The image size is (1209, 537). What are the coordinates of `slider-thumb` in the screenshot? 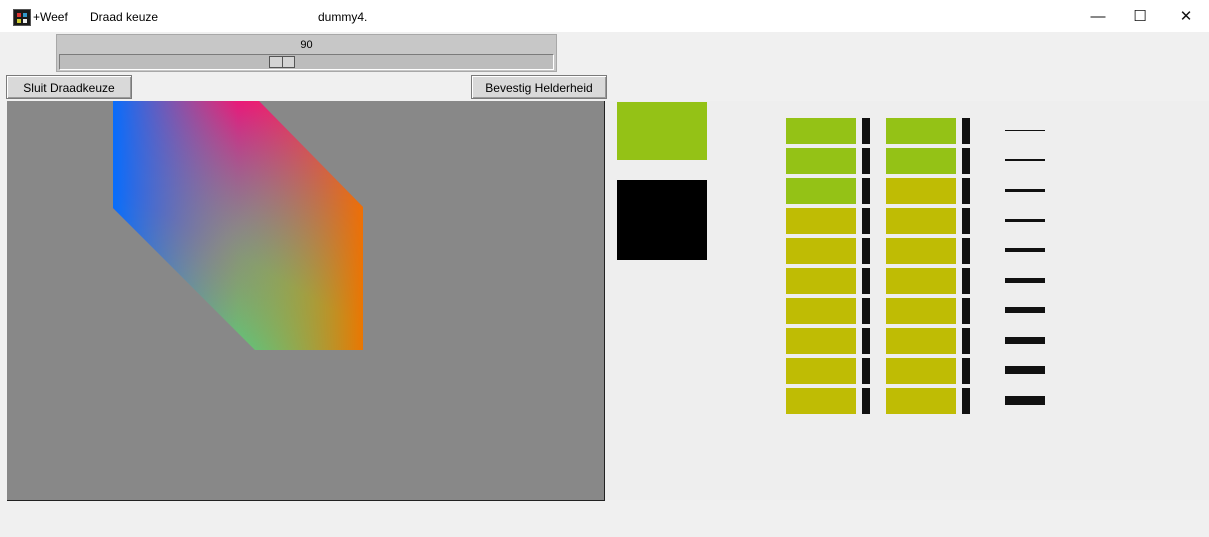 It's located at (282, 62).